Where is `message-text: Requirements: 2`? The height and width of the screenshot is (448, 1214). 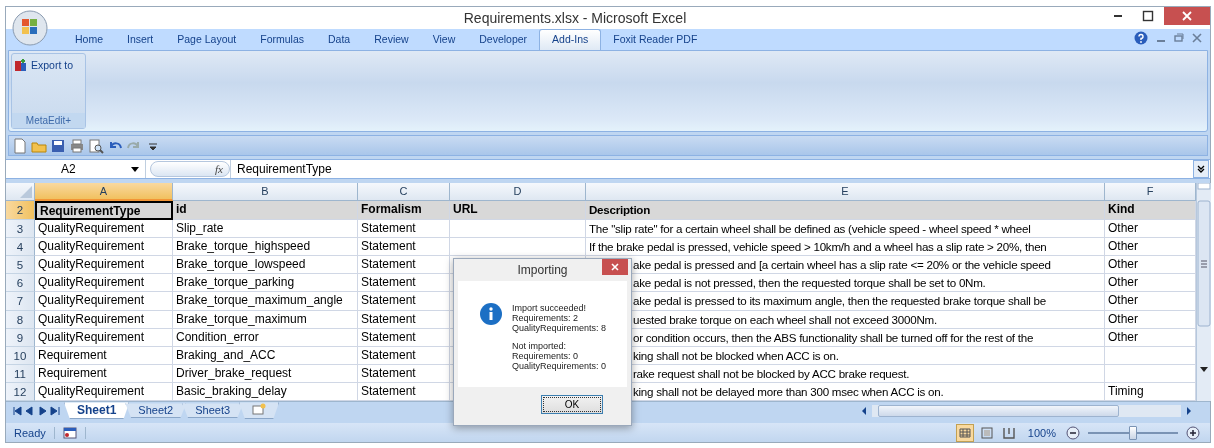
message-text: Requirements: 2 is located at coordinates (546, 318).